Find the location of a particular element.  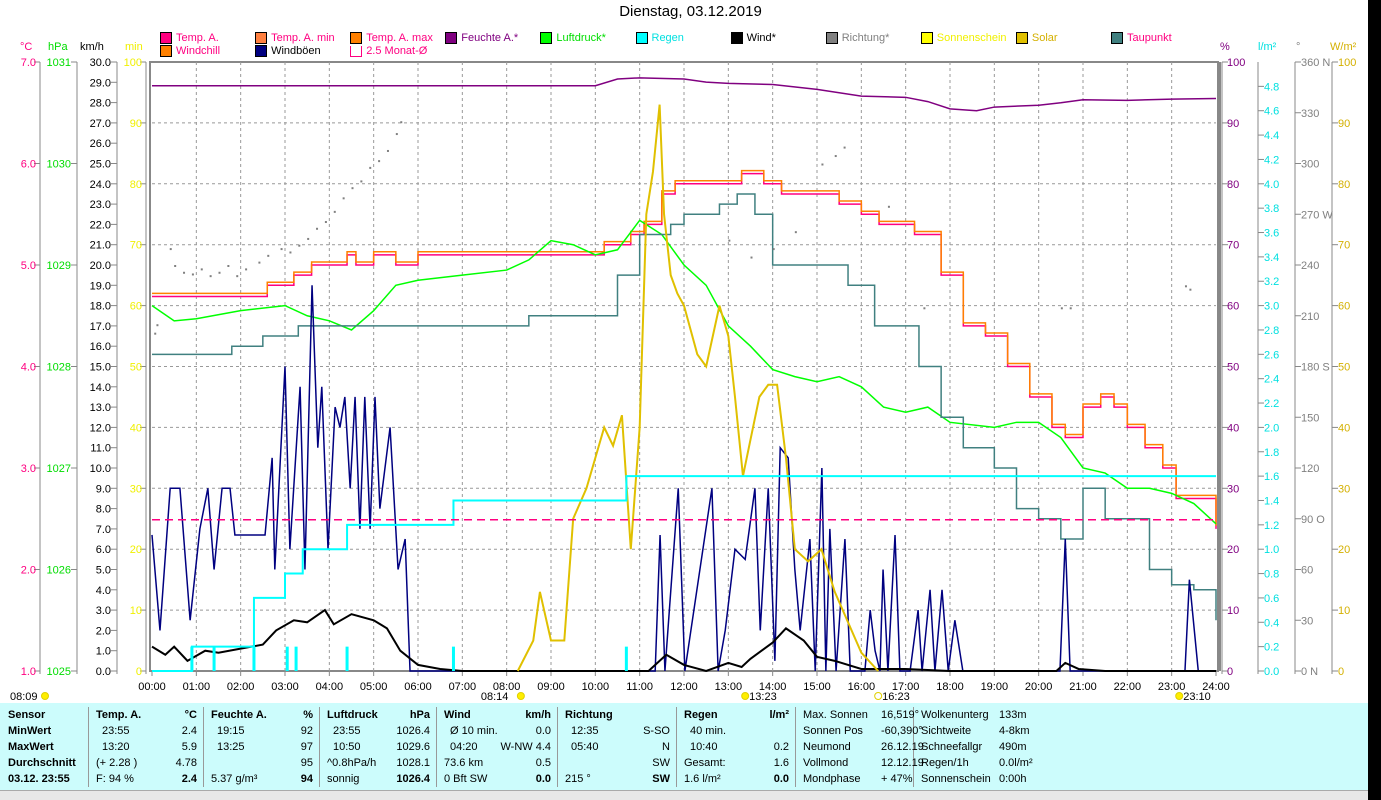

sunmin-tick-label: 10 is located at coordinates (136, 611).